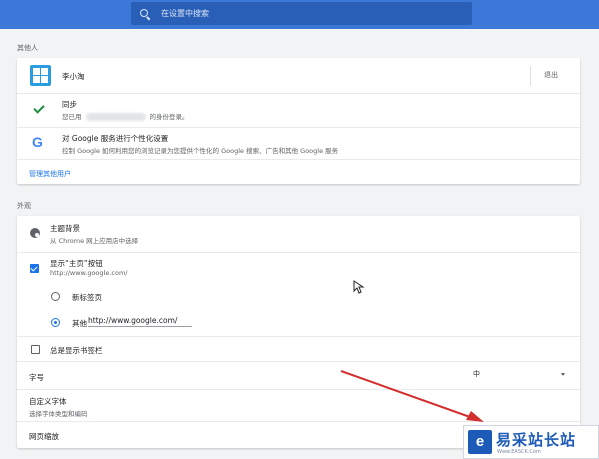 This screenshot has width=599, height=459. What do you see at coordinates (536, 440) in the screenshot?
I see `watermark-title: 易采站长站` at bounding box center [536, 440].